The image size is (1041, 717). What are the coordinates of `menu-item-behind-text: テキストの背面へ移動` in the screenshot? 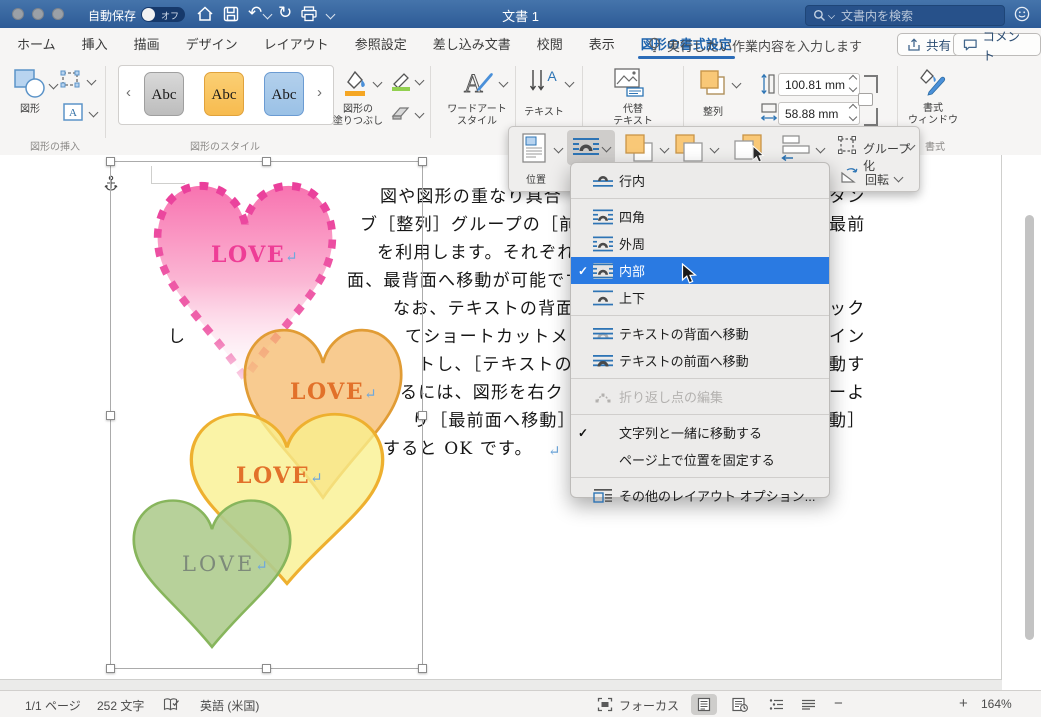 It's located at (700, 333).